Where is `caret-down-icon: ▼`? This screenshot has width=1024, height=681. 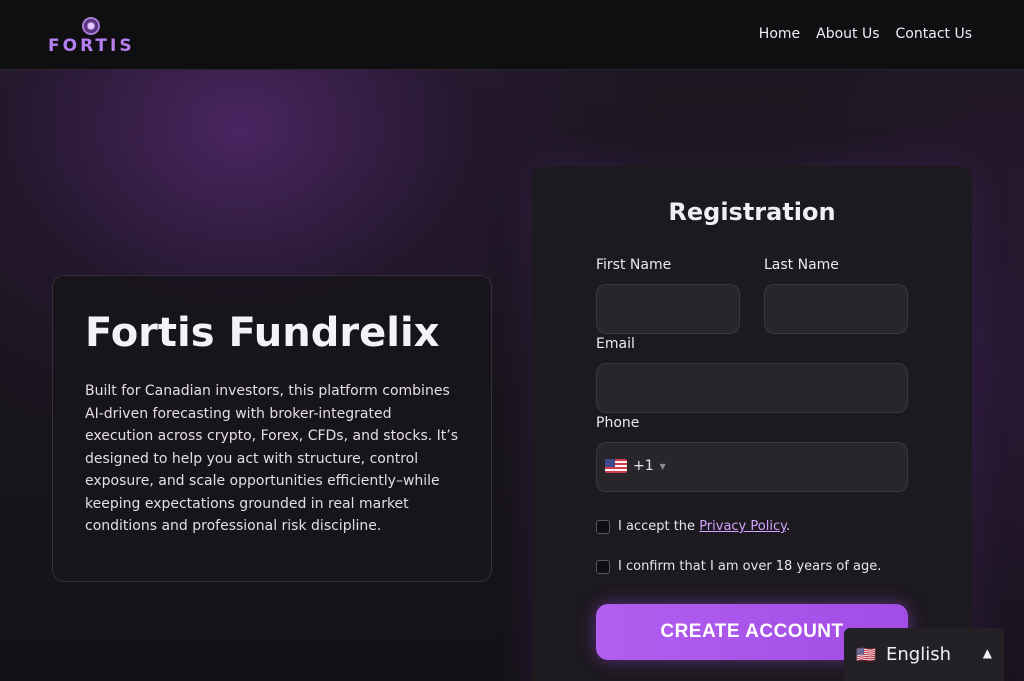
caret-down-icon: ▼ is located at coordinates (662, 466).